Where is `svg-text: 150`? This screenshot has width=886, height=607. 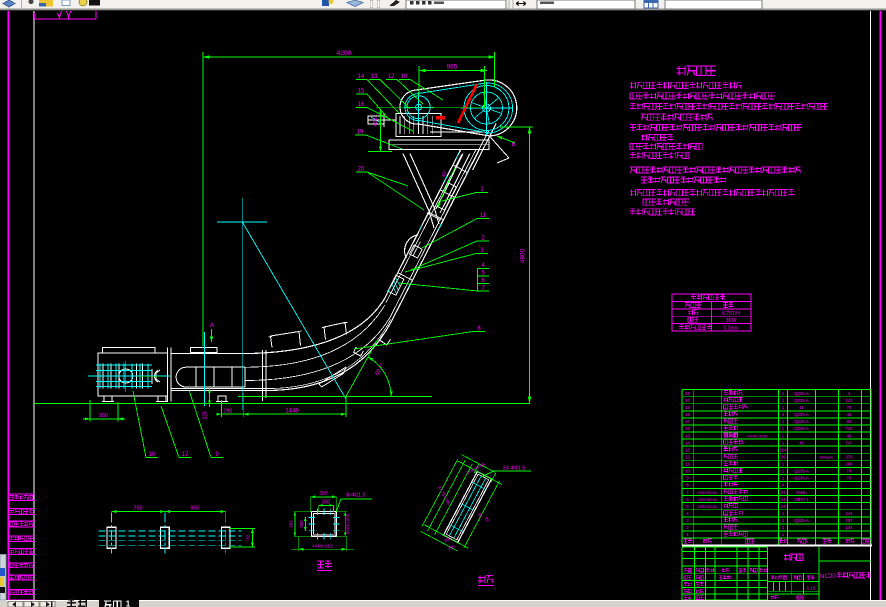
svg-text: 150 is located at coordinates (103, 416).